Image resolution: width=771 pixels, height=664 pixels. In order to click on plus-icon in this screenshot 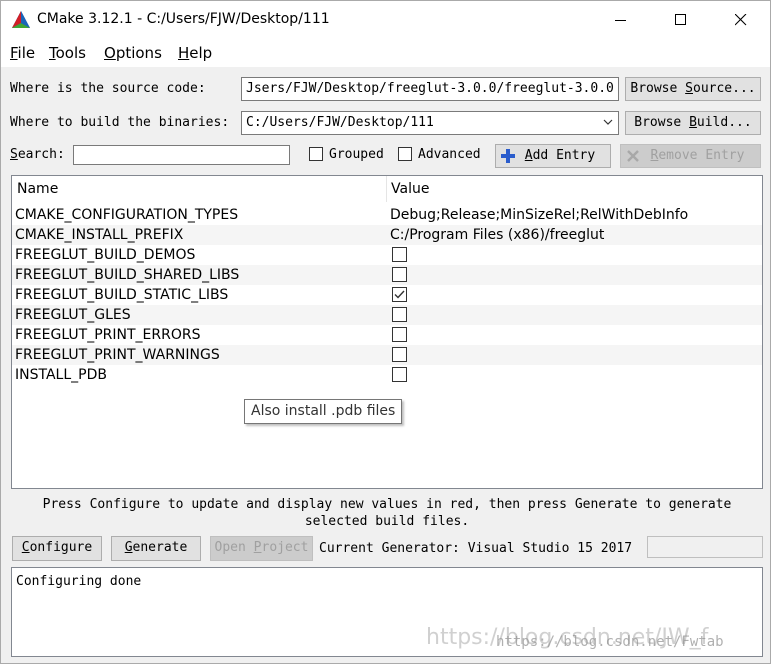, I will do `click(508, 156)`.